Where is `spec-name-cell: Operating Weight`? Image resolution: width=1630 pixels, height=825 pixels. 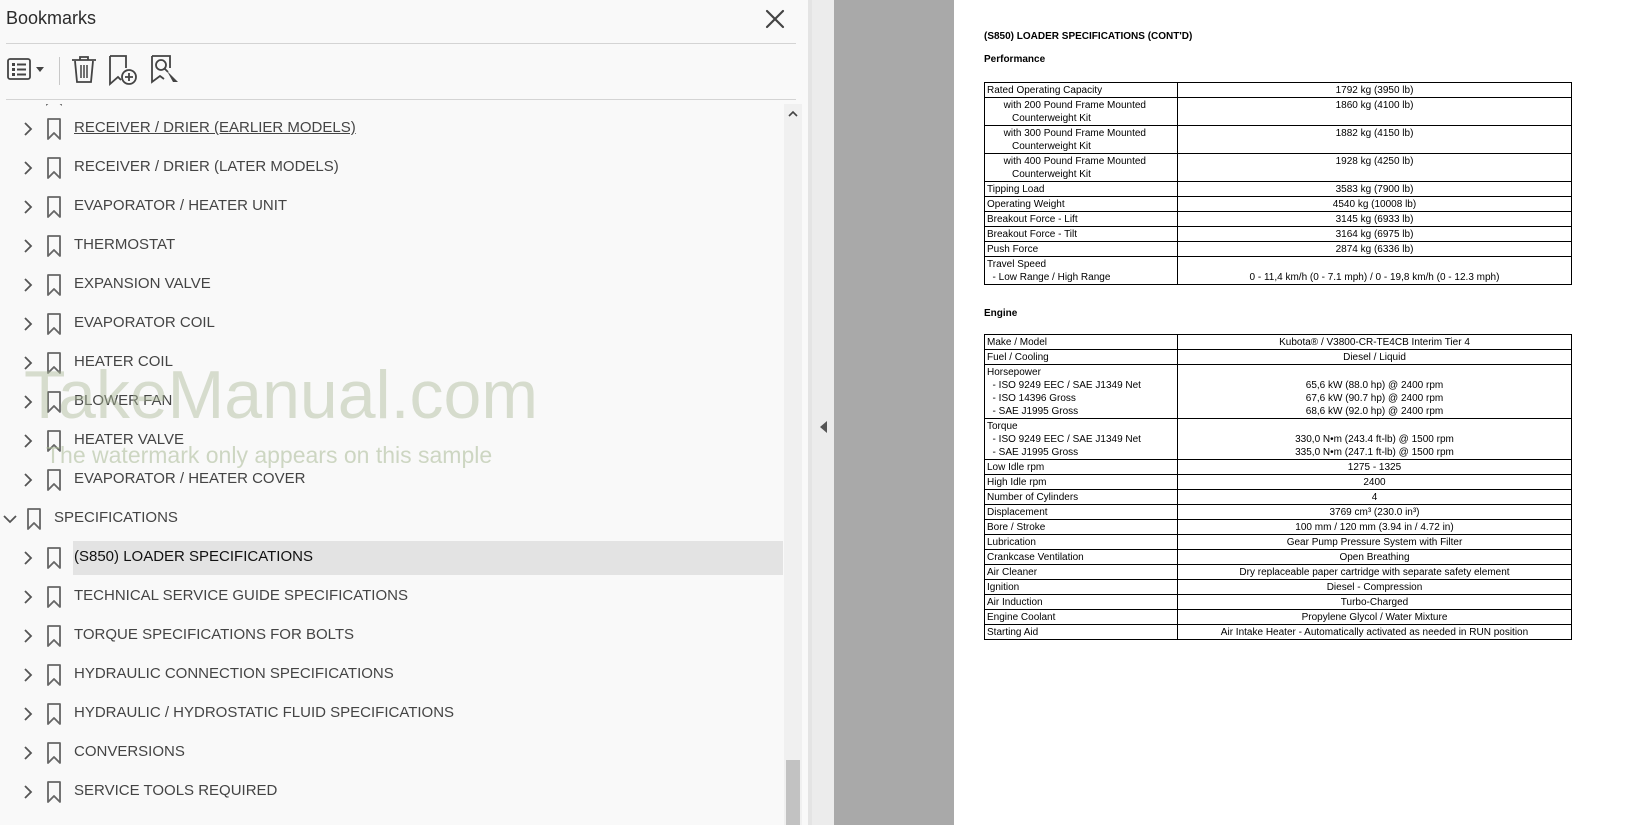 spec-name-cell: Operating Weight is located at coordinates (1081, 204).